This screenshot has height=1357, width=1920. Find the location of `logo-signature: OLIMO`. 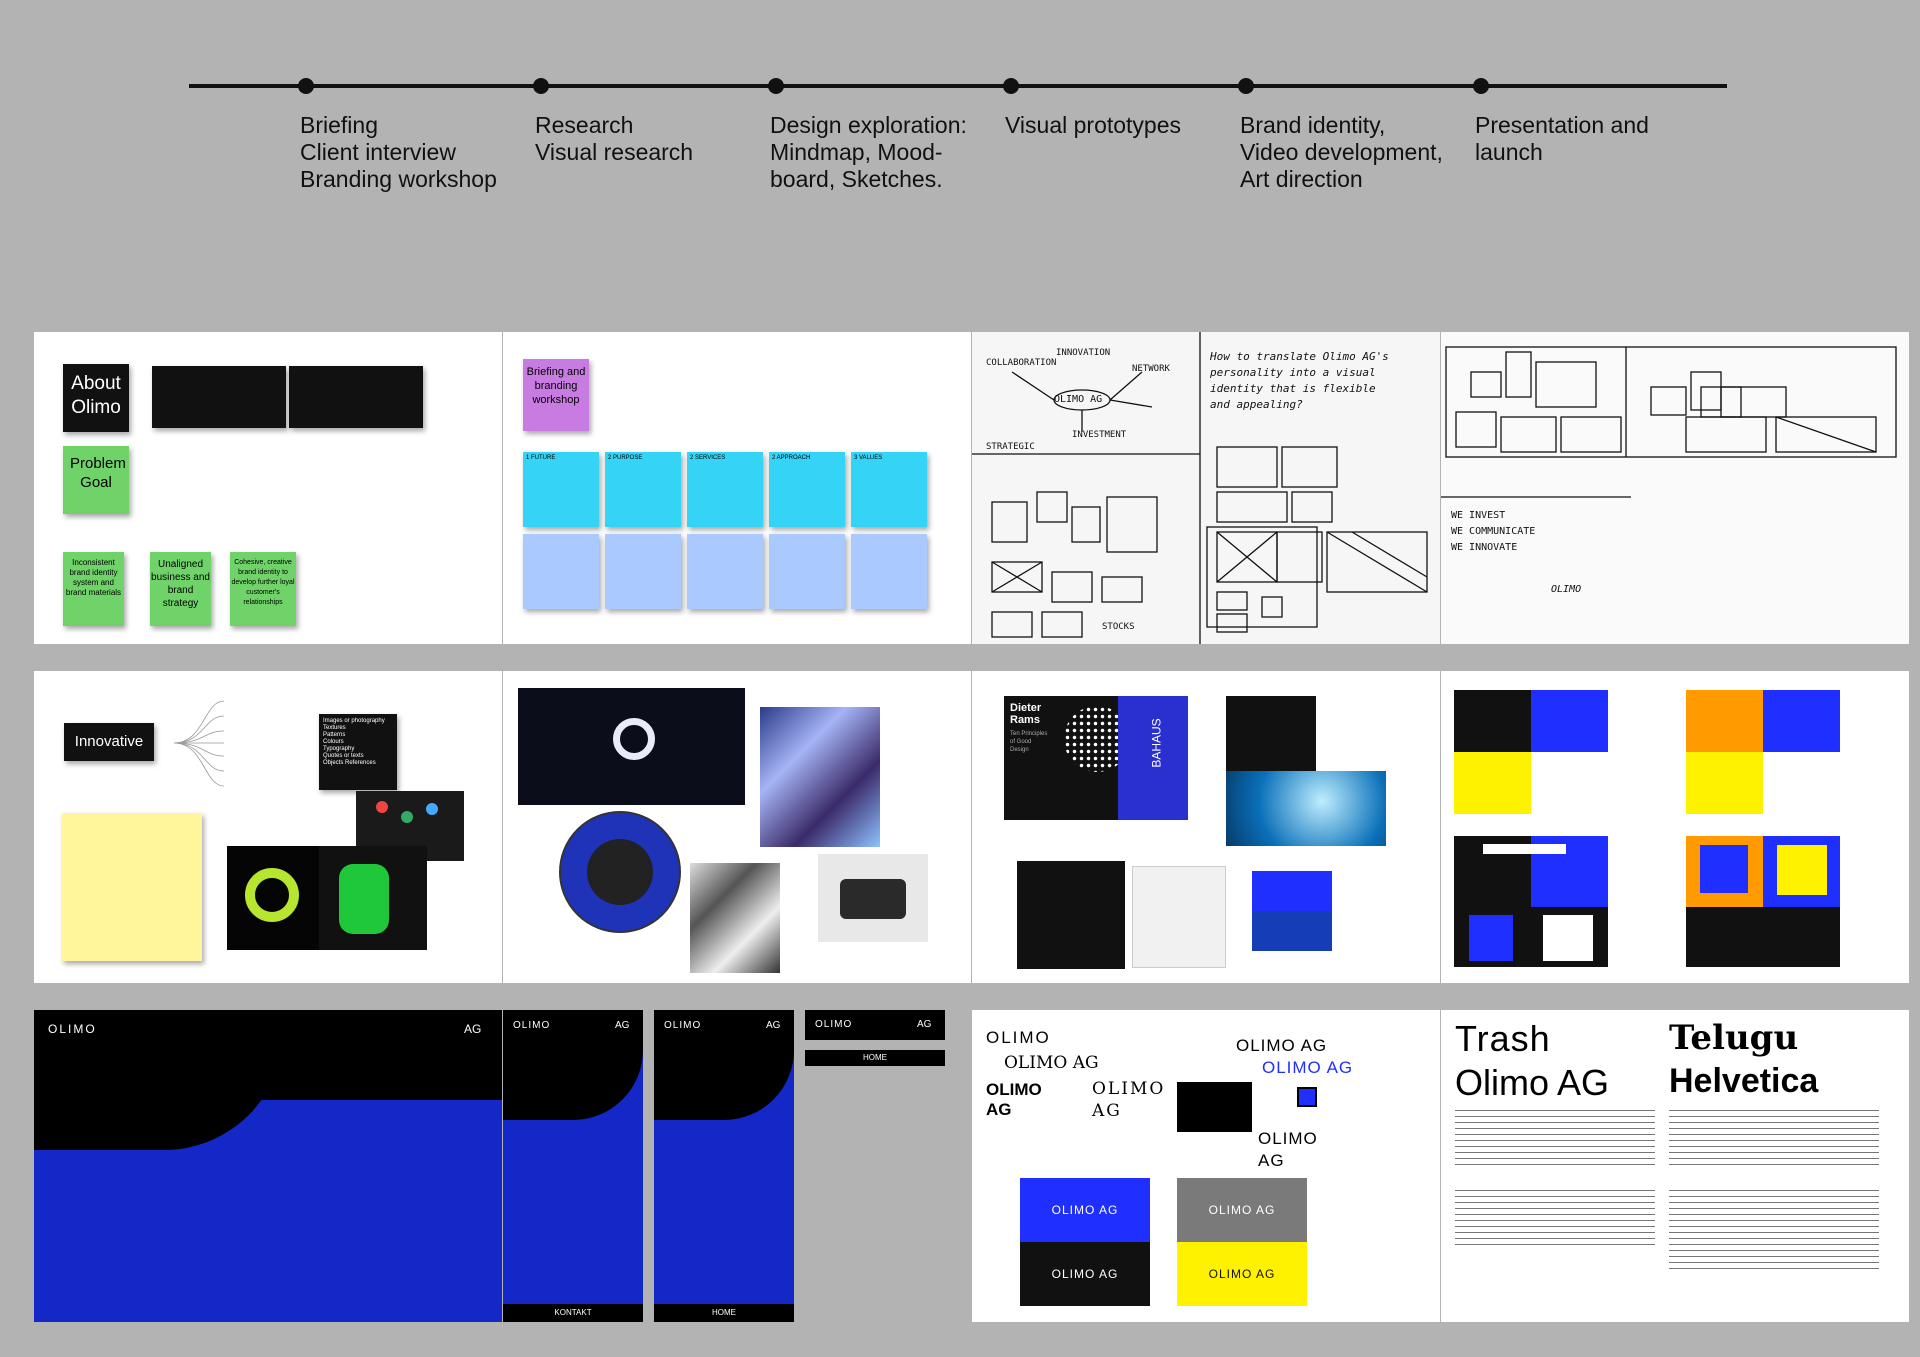

logo-signature: OLIMO is located at coordinates (1566, 589).